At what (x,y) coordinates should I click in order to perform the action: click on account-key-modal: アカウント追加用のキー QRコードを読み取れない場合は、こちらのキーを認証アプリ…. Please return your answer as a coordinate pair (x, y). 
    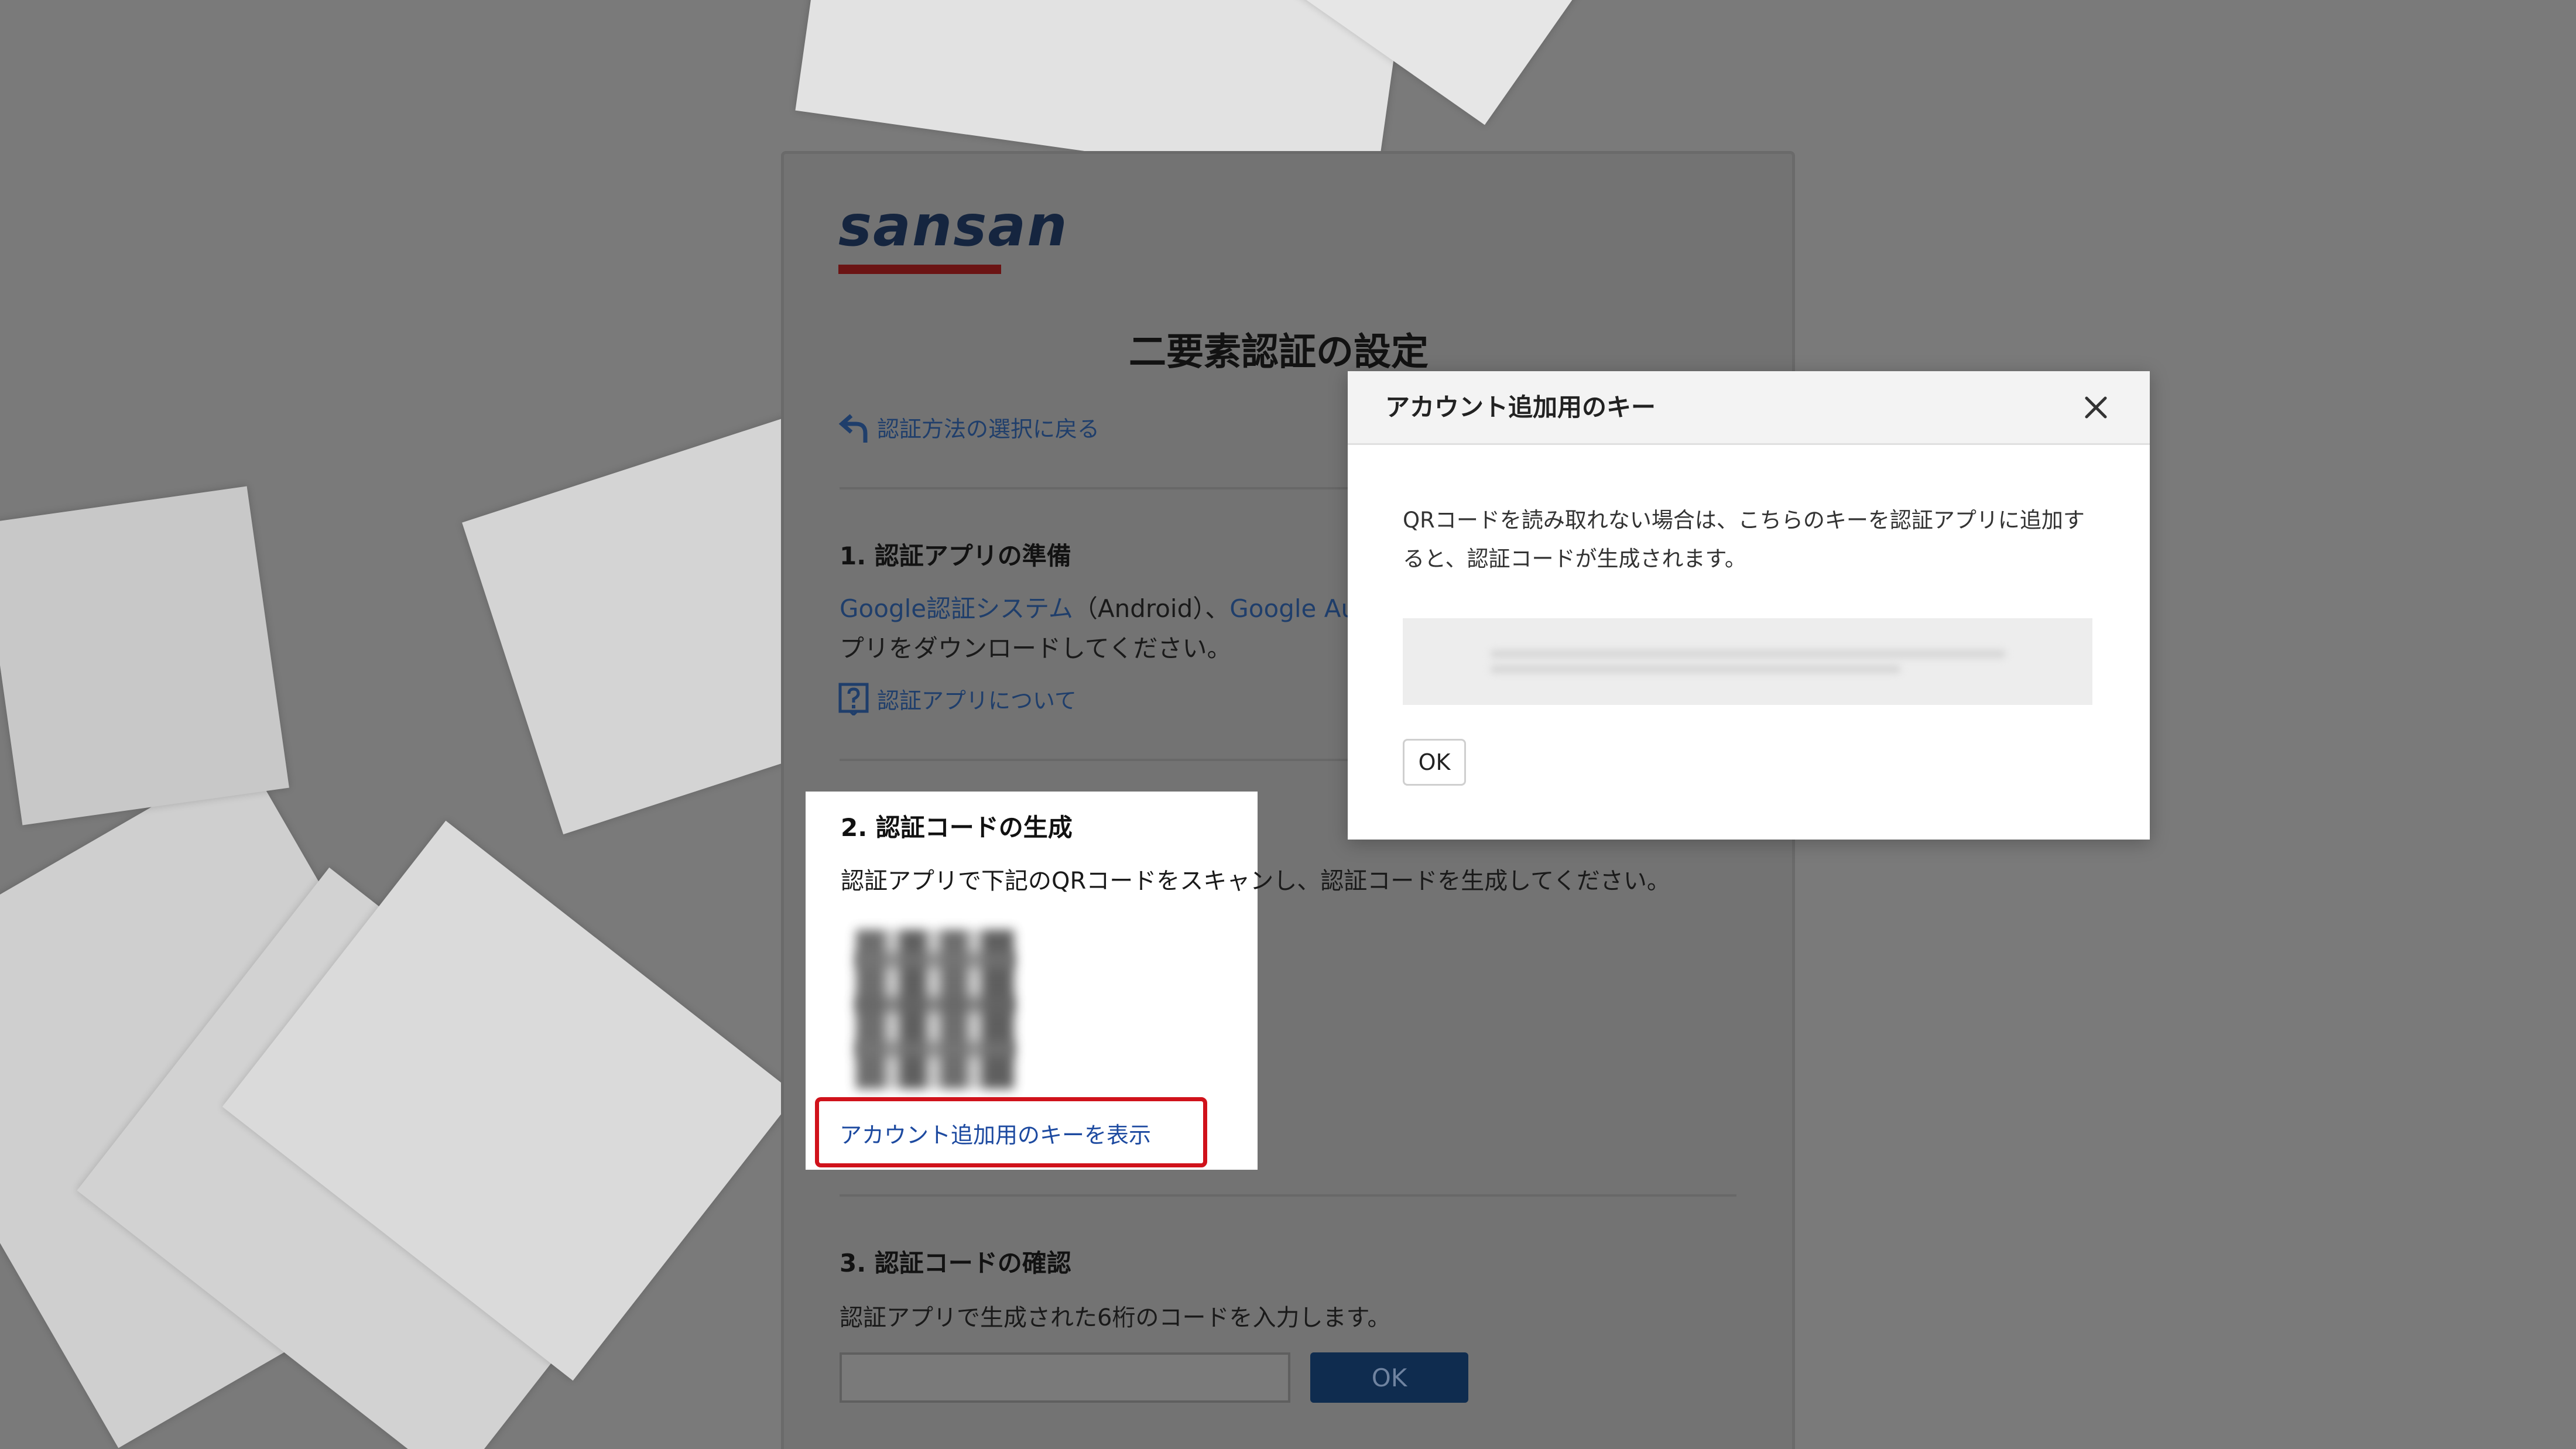
    Looking at the image, I should click on (1749, 605).